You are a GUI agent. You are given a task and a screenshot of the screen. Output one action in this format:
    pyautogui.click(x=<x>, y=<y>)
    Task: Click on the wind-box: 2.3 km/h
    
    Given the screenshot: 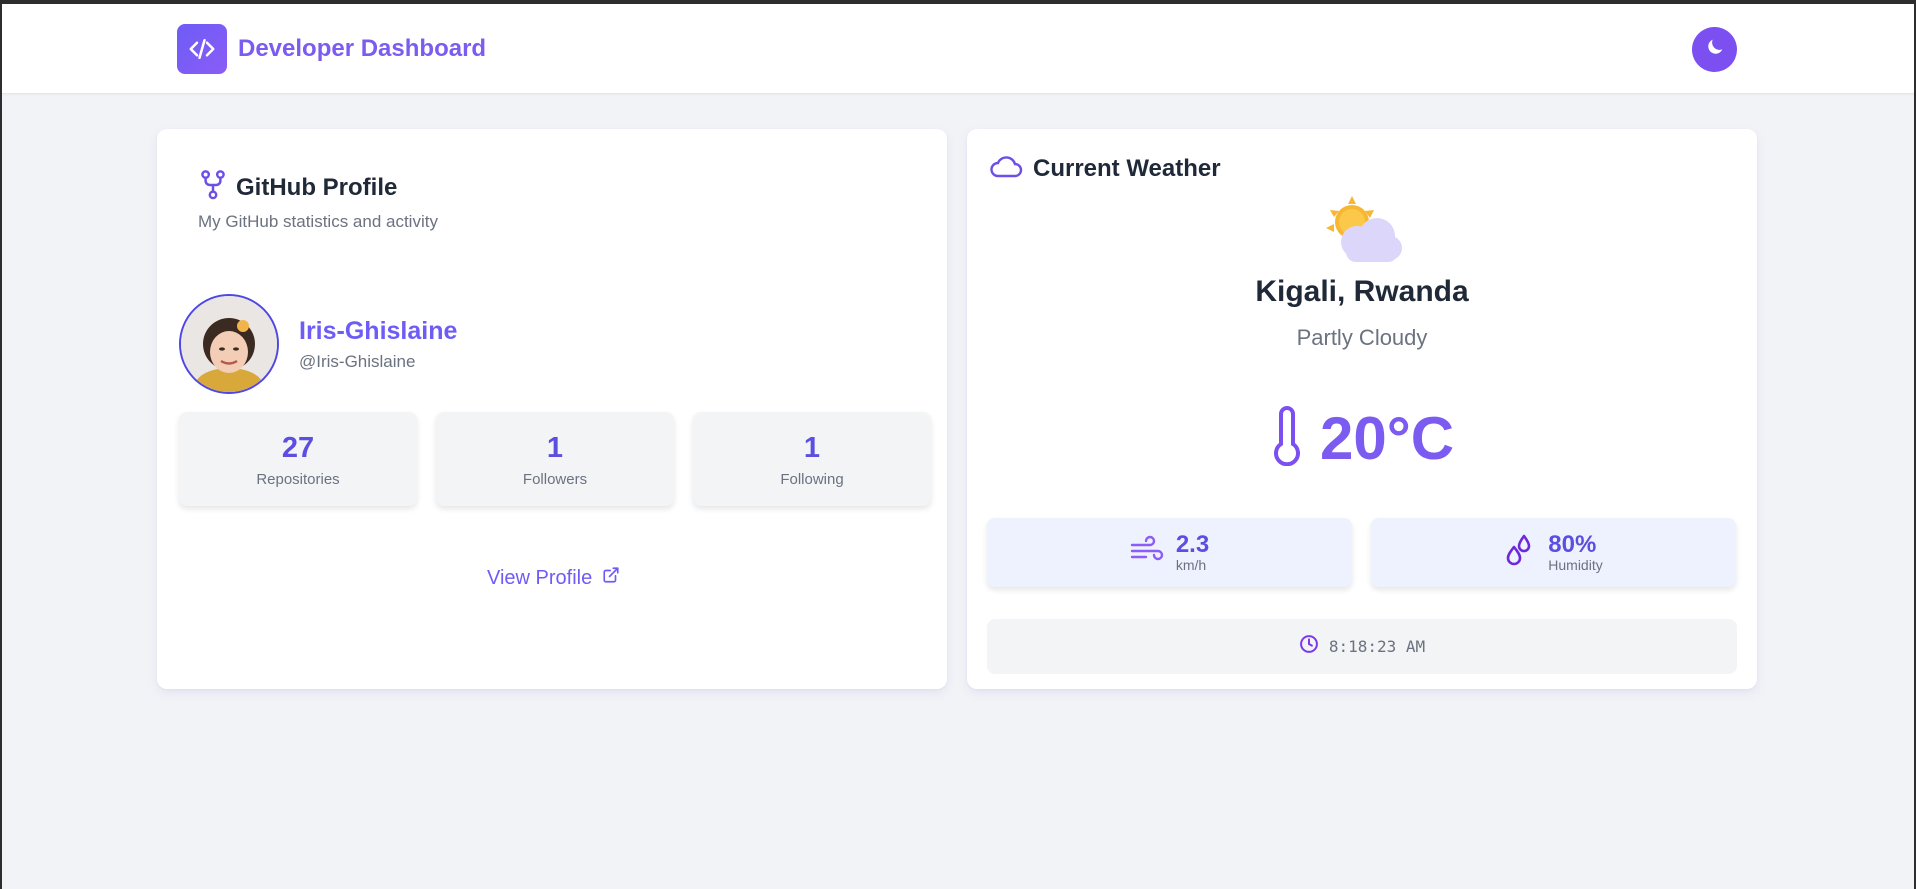 What is the action you would take?
    pyautogui.click(x=1169, y=552)
    